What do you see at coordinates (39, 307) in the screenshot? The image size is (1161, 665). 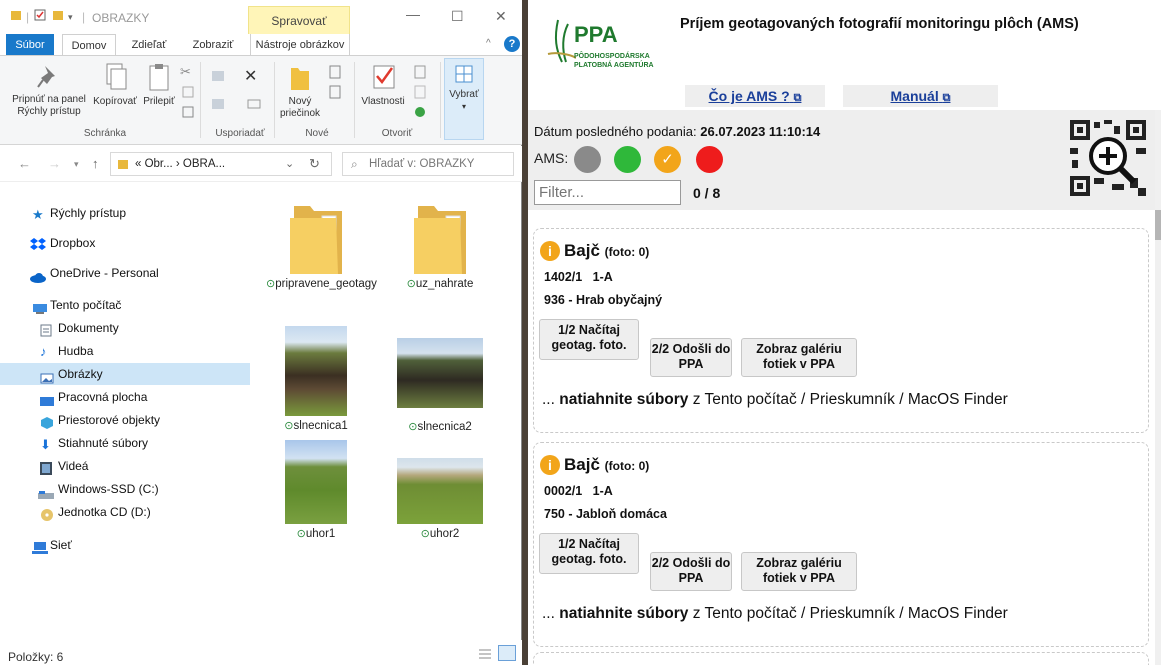 I see `computer-icon` at bounding box center [39, 307].